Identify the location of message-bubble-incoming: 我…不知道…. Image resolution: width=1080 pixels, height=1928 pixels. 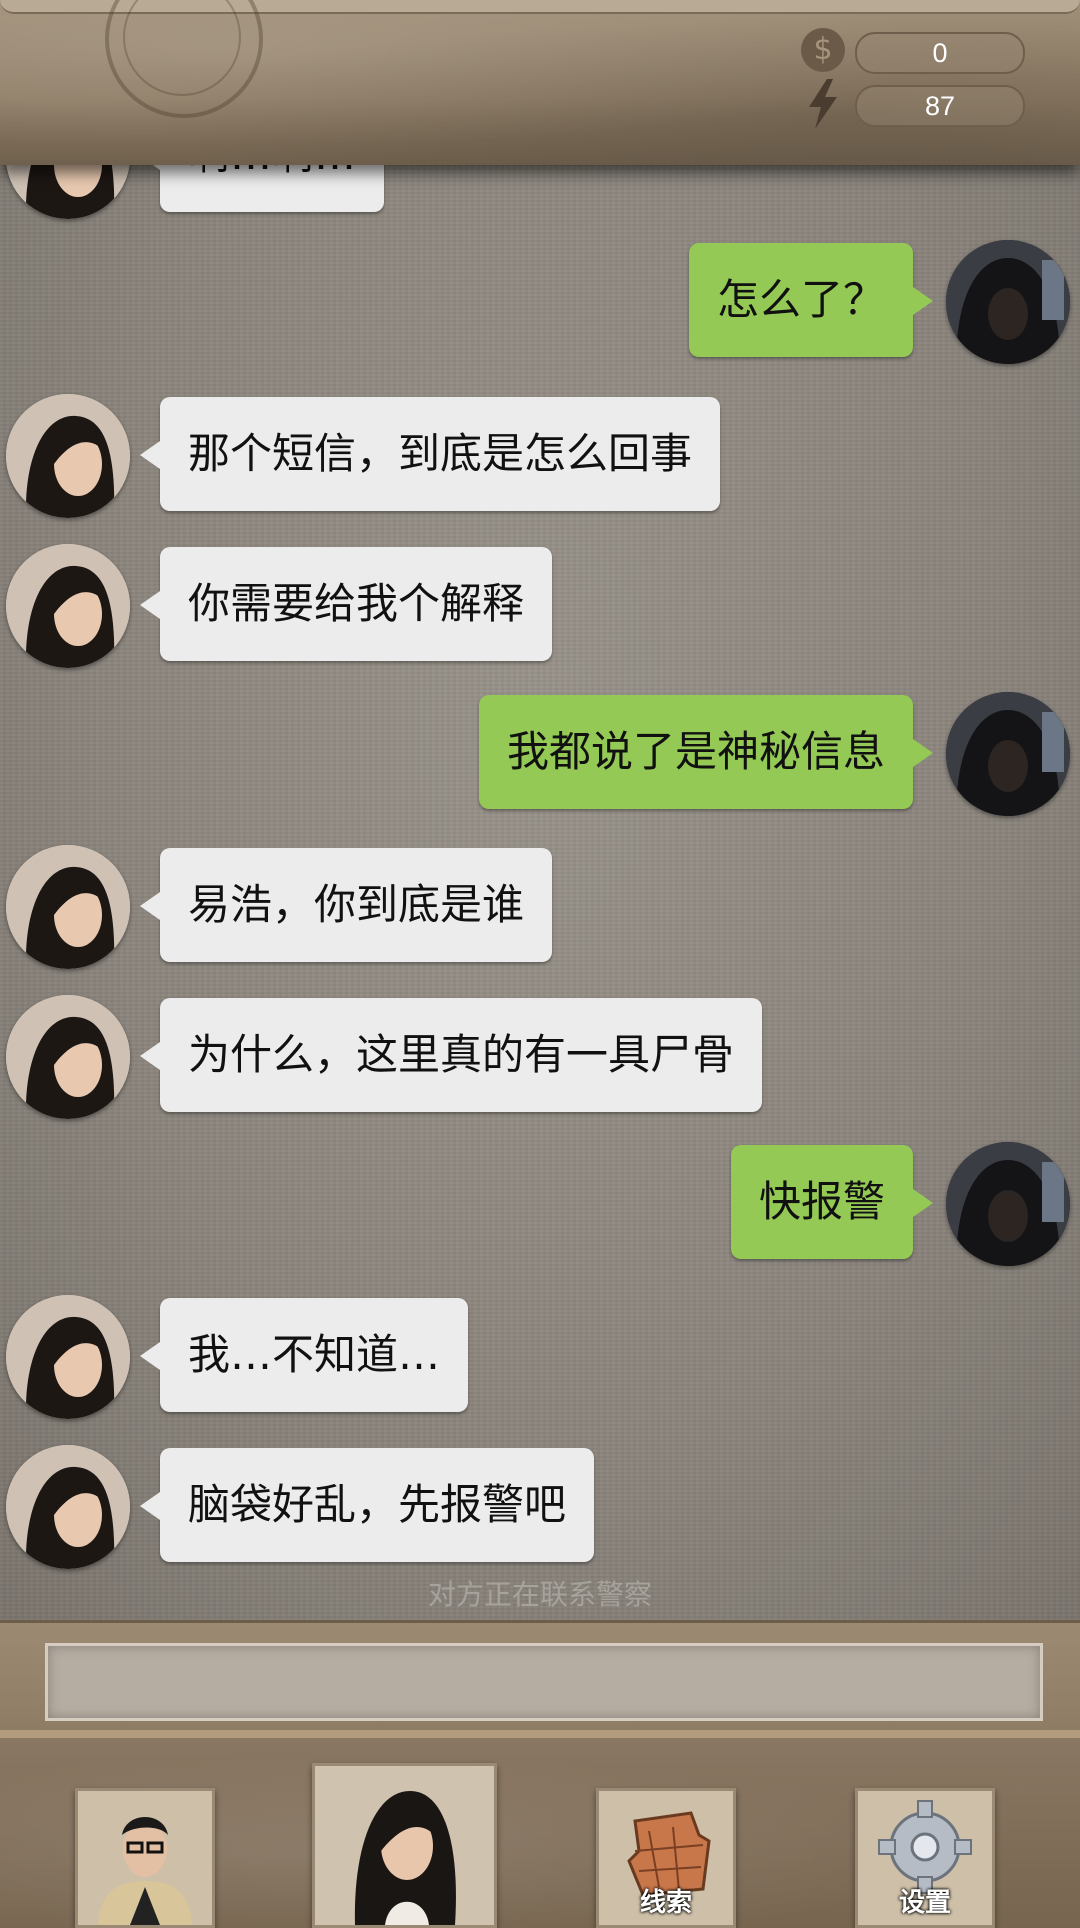
(304, 1355).